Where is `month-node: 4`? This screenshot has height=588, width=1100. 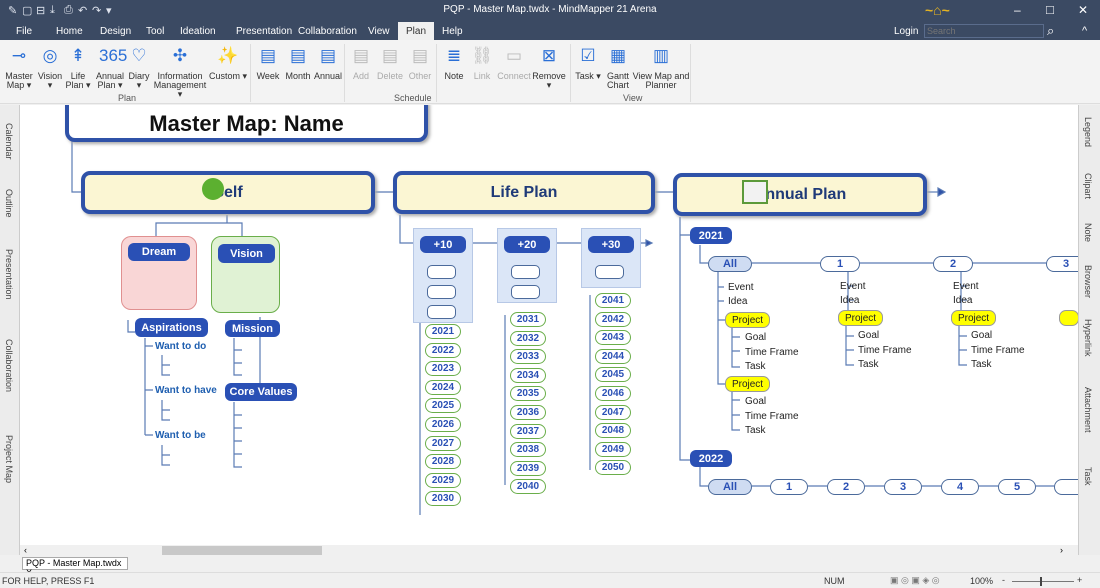 month-node: 4 is located at coordinates (960, 487).